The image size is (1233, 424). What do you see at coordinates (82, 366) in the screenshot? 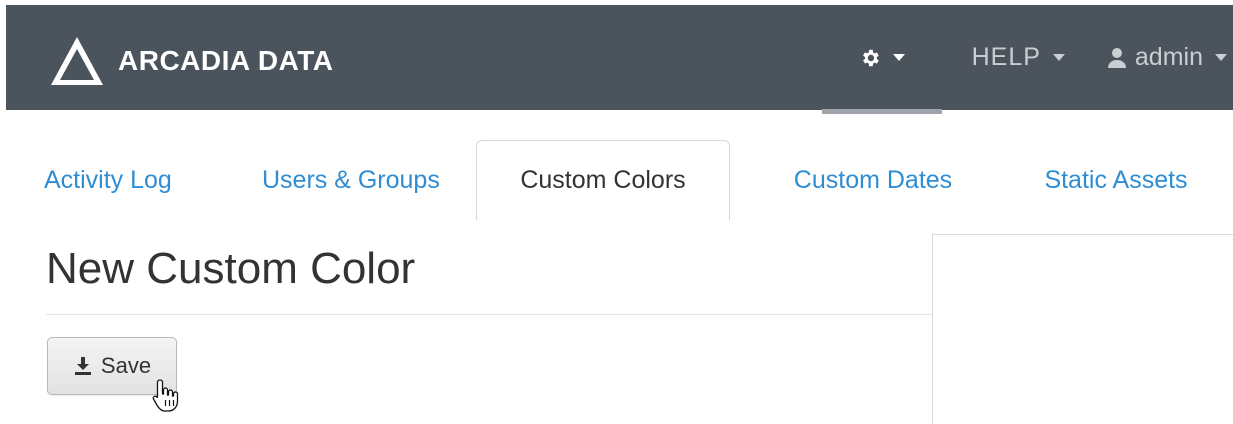
I see `download-icon` at bounding box center [82, 366].